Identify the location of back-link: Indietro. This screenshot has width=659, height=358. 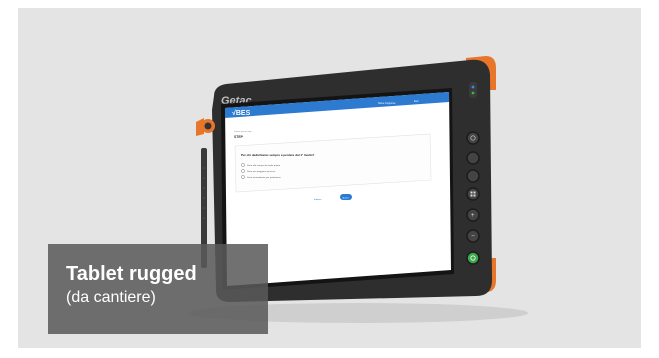
(318, 199).